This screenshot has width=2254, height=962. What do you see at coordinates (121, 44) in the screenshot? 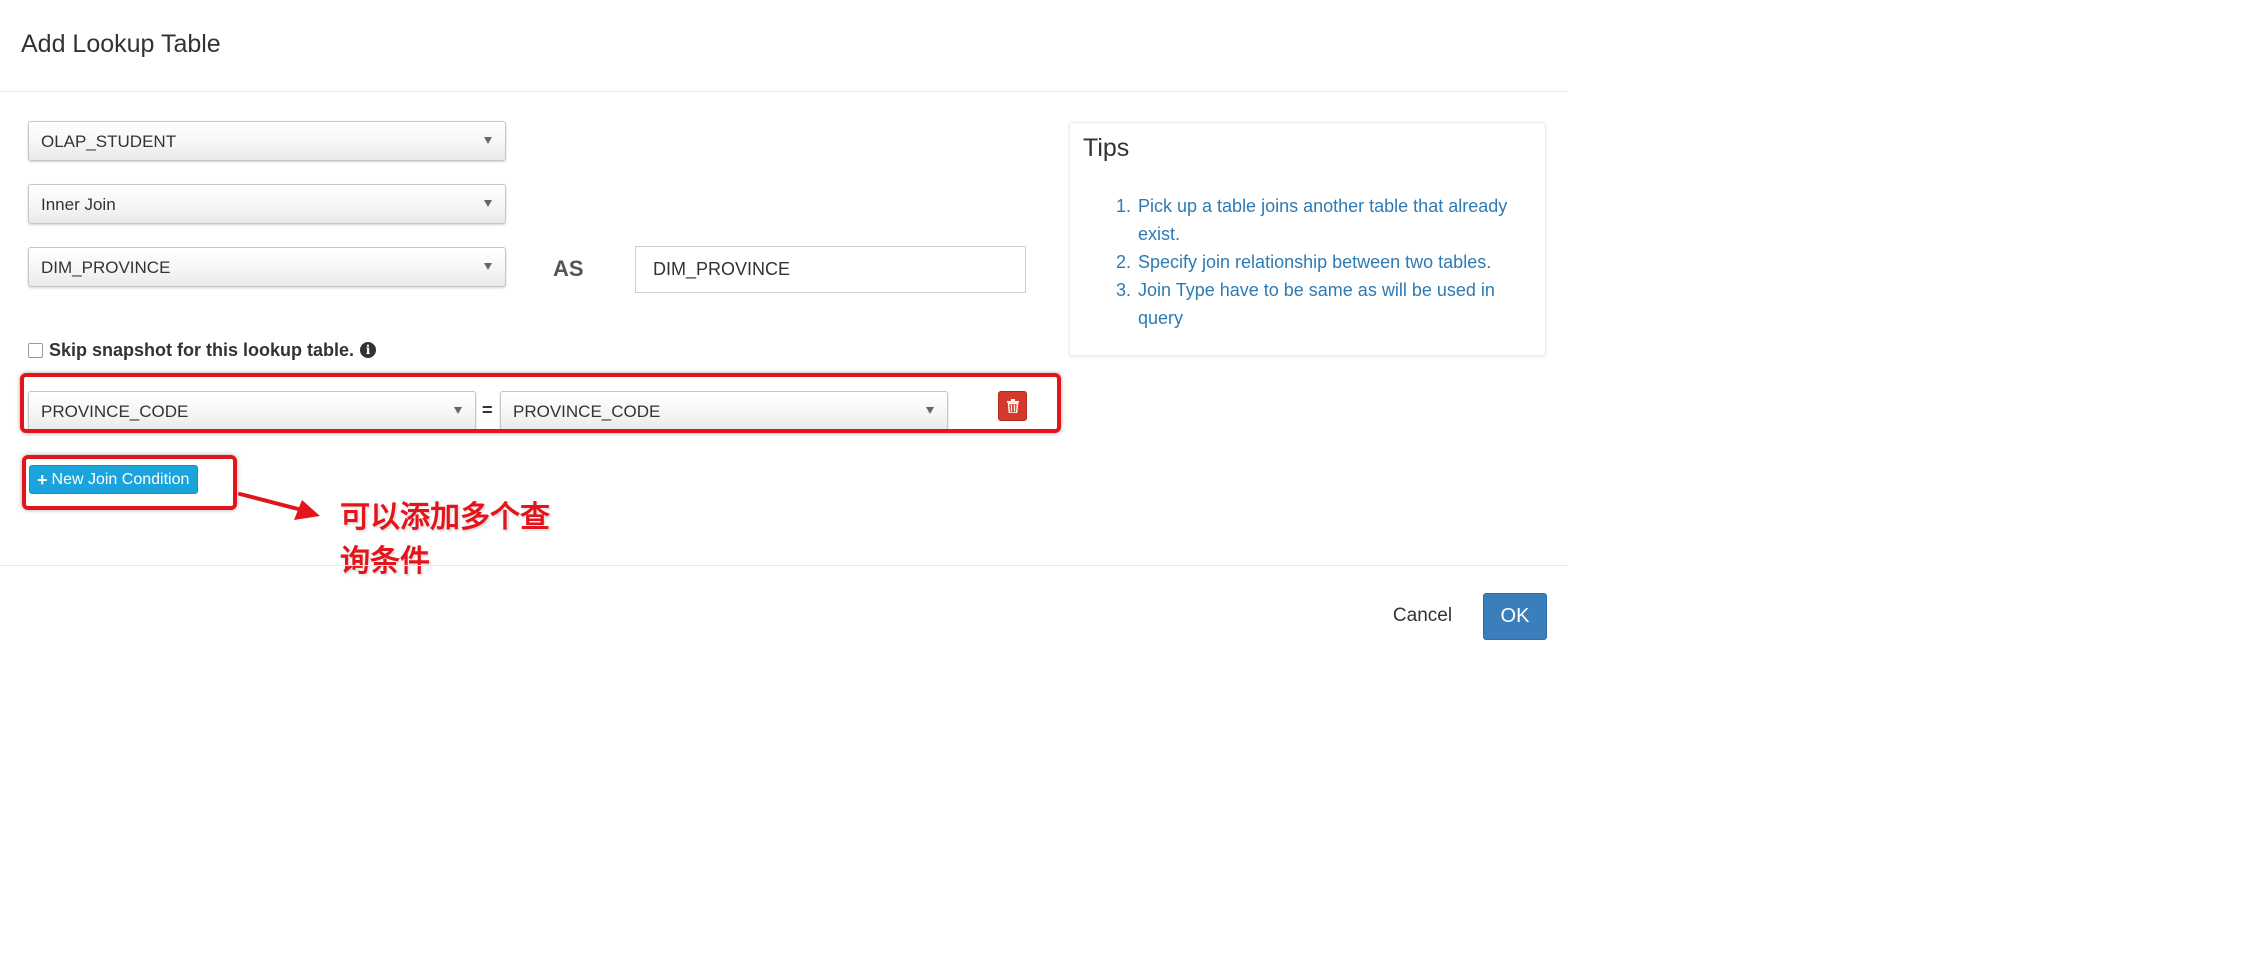
I see `dialog-title: Add Lookup Table` at bounding box center [121, 44].